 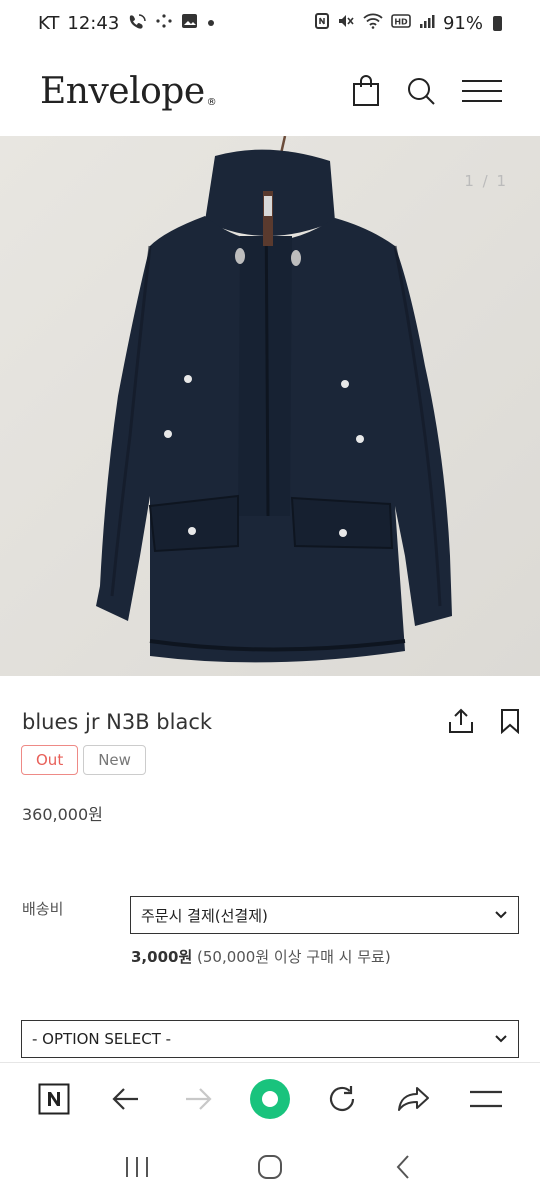 I want to click on search-icon, so click(x=421, y=91).